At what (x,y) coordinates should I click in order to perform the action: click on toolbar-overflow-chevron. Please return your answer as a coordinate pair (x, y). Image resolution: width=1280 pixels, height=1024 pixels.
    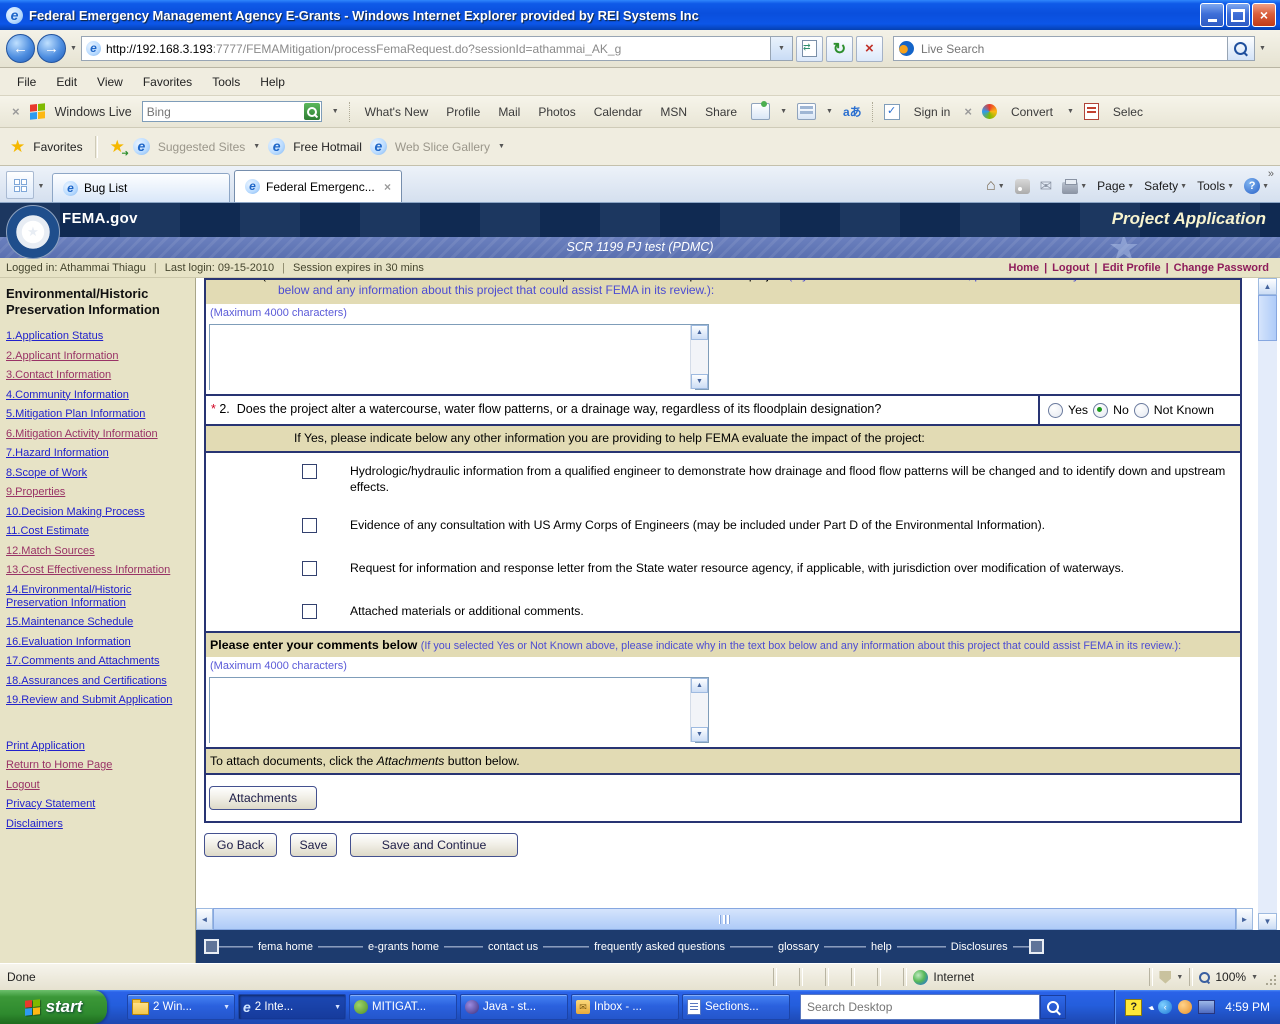
    Looking at the image, I should click on (1271, 174).